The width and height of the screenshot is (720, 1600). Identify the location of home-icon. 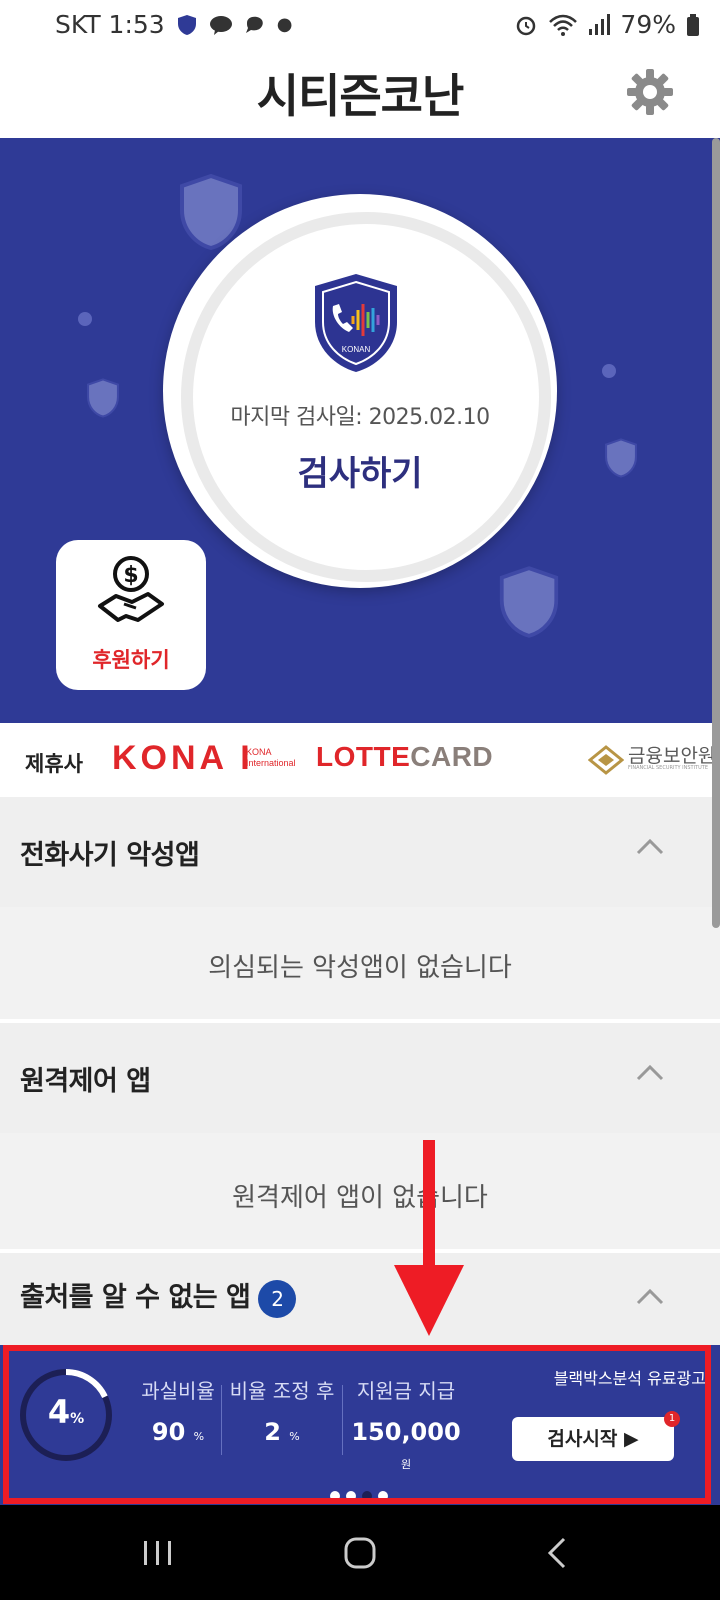
(360, 1553).